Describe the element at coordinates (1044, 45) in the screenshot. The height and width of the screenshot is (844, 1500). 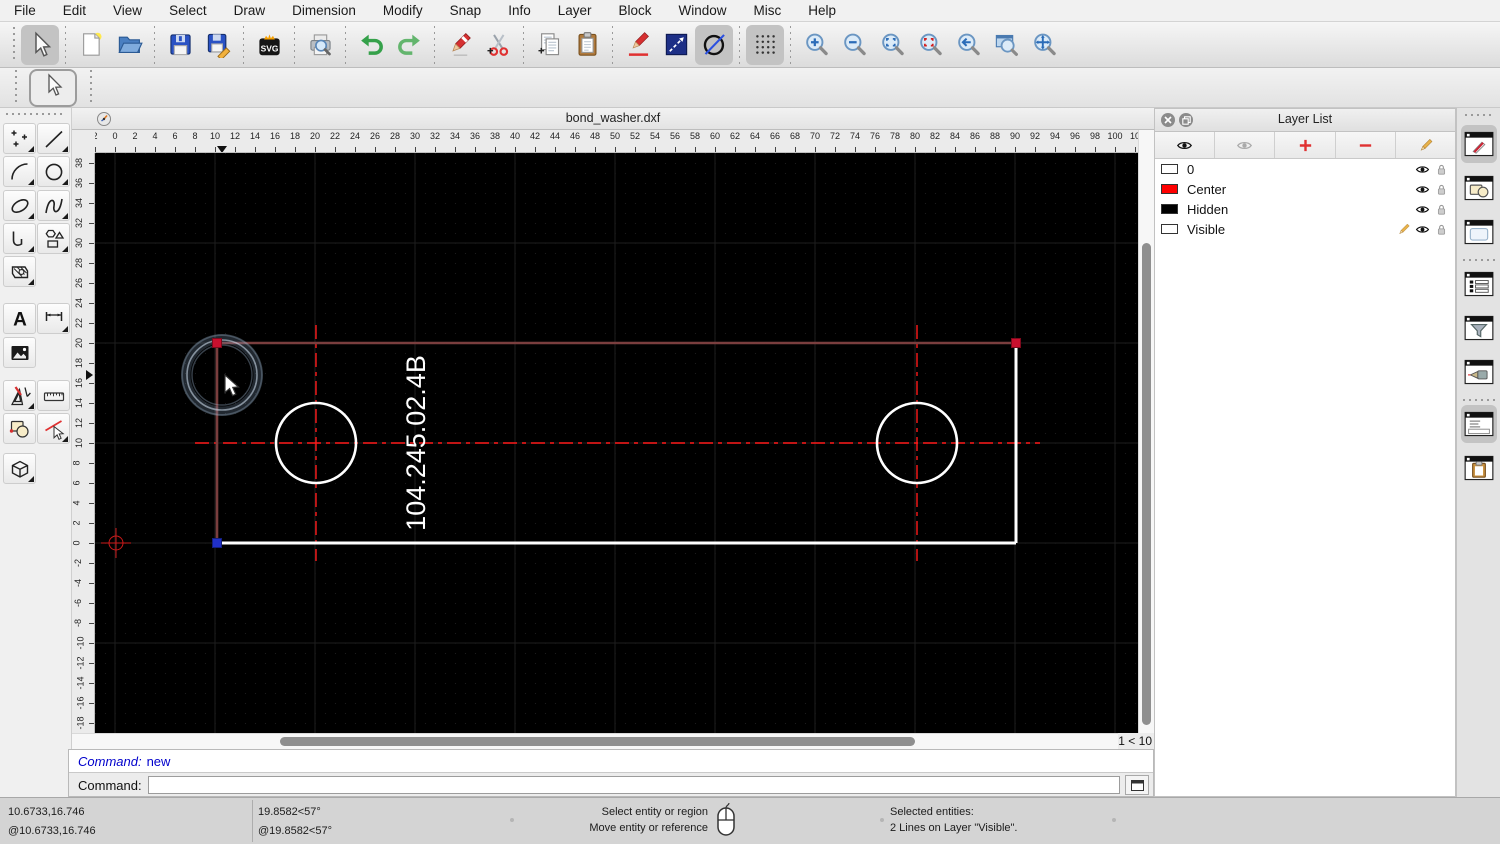
I see `zoom-pan-button` at that location.